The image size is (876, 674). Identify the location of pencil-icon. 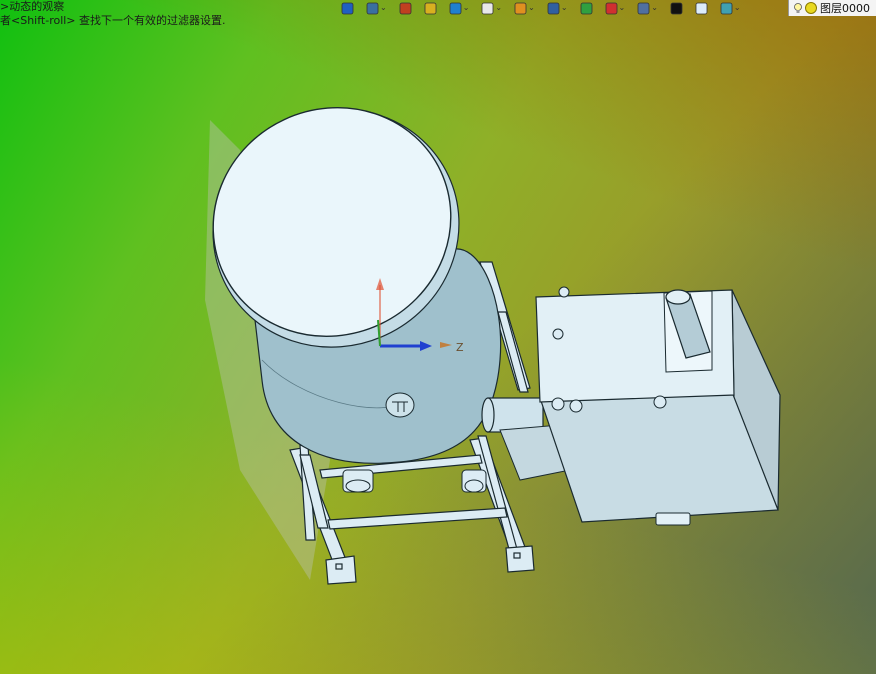
(405, 8).